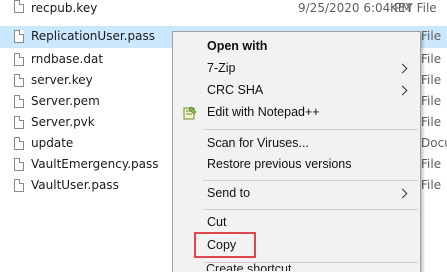 The image size is (447, 272). Describe the element at coordinates (62, 80) in the screenshot. I see `file-name: server.key` at that location.